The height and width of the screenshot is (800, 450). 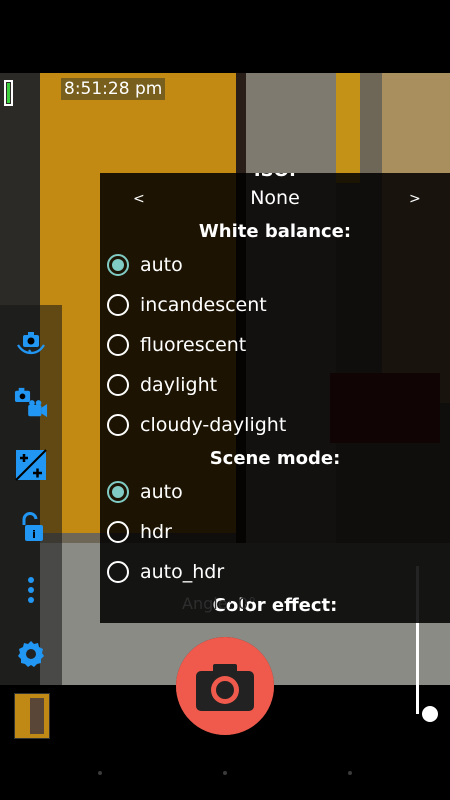 I want to click on white-balance-option: incandescent, so click(x=187, y=305).